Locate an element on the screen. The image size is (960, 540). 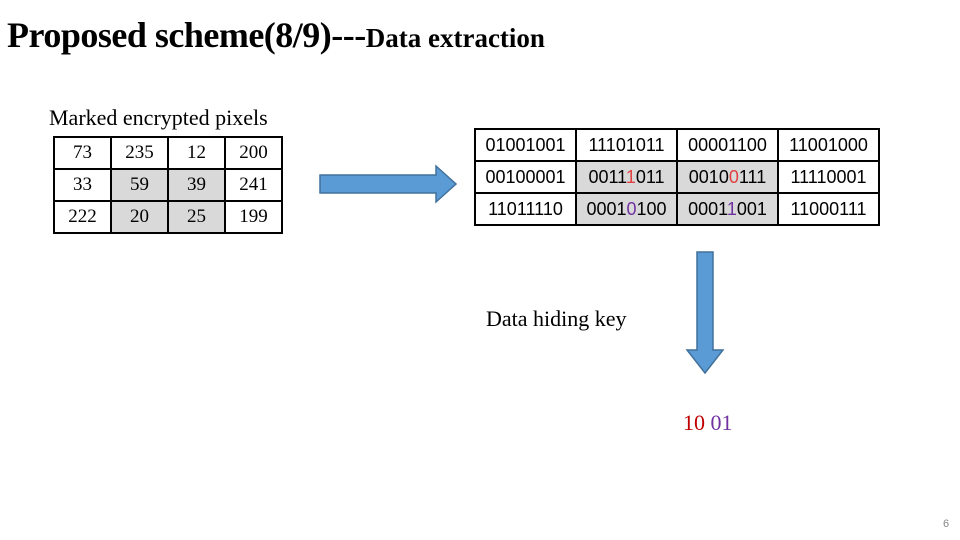
right-arrow-shape is located at coordinates (388, 184).